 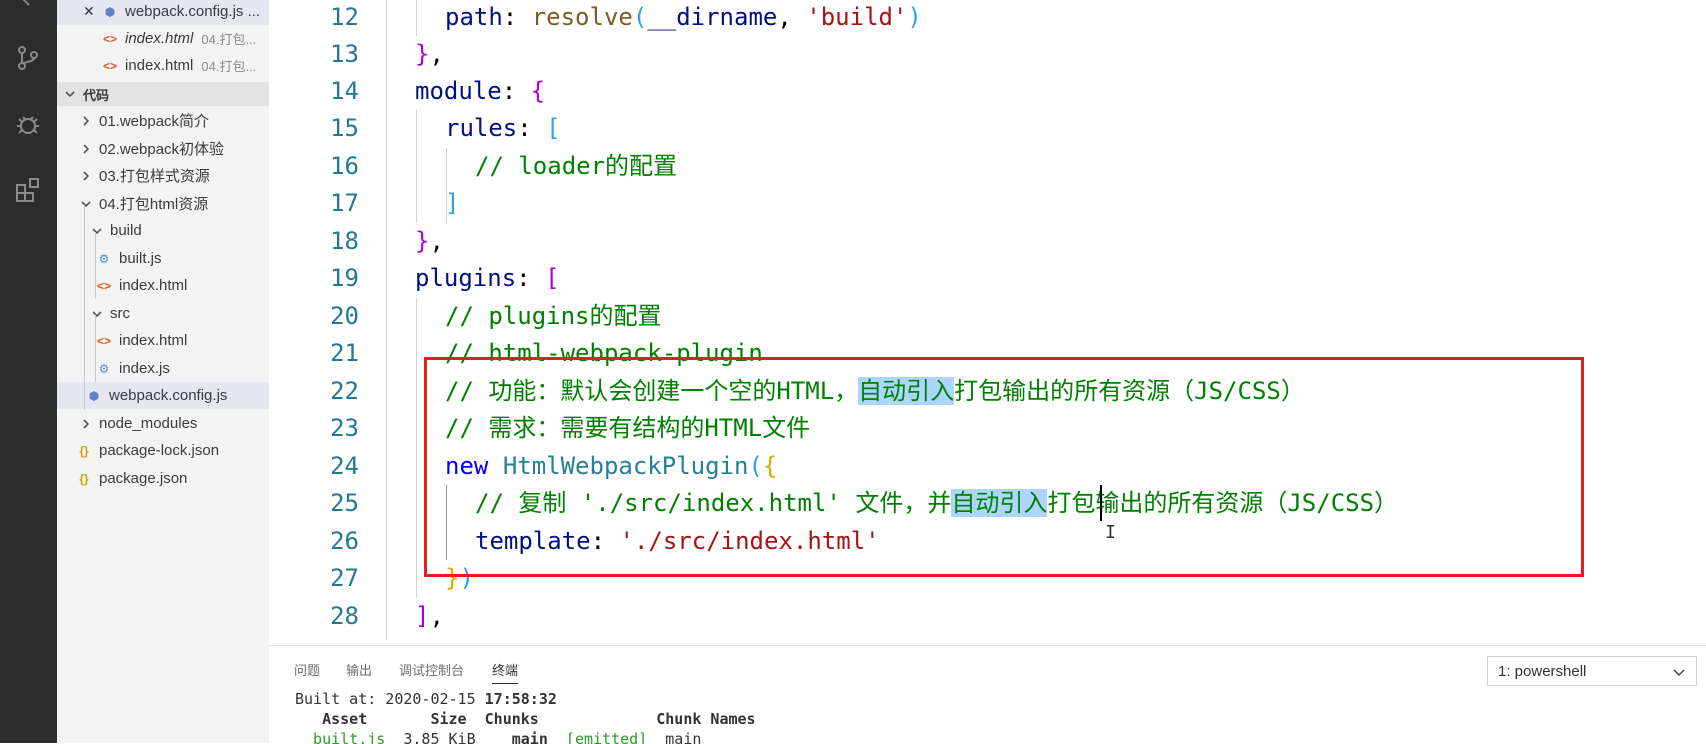 I want to click on code-token: module, so click(x=458, y=91).